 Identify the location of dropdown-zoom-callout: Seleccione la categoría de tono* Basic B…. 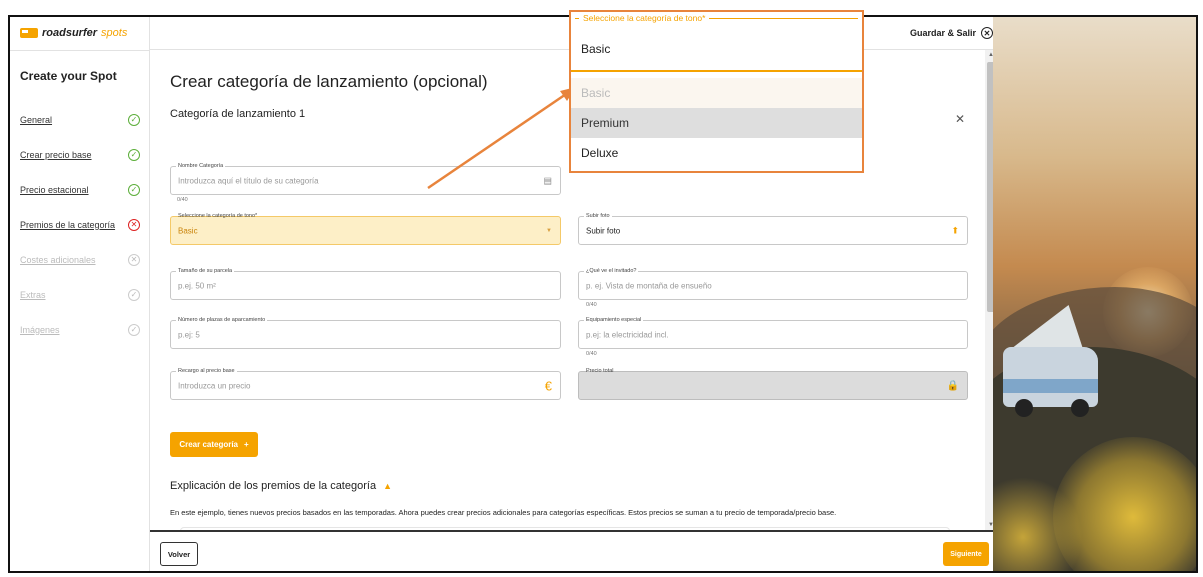
(716, 91).